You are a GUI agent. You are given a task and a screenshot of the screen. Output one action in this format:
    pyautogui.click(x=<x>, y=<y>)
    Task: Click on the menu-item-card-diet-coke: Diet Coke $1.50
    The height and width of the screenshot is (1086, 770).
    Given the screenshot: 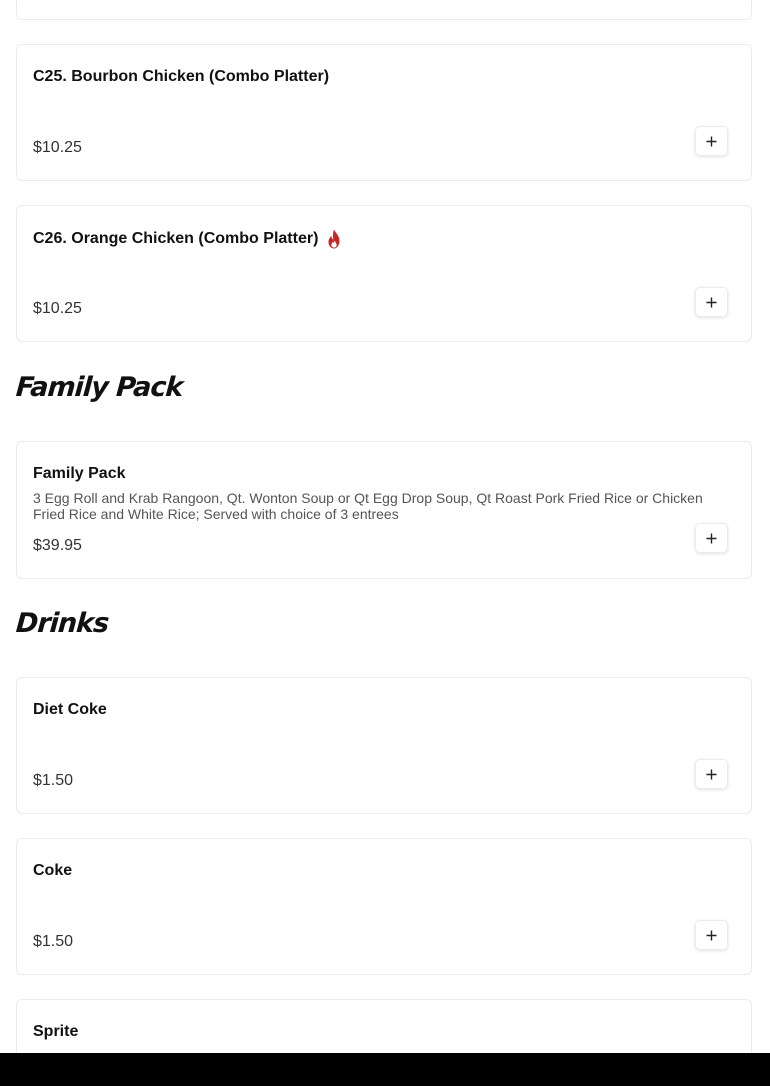 What is the action you would take?
    pyautogui.click(x=384, y=745)
    